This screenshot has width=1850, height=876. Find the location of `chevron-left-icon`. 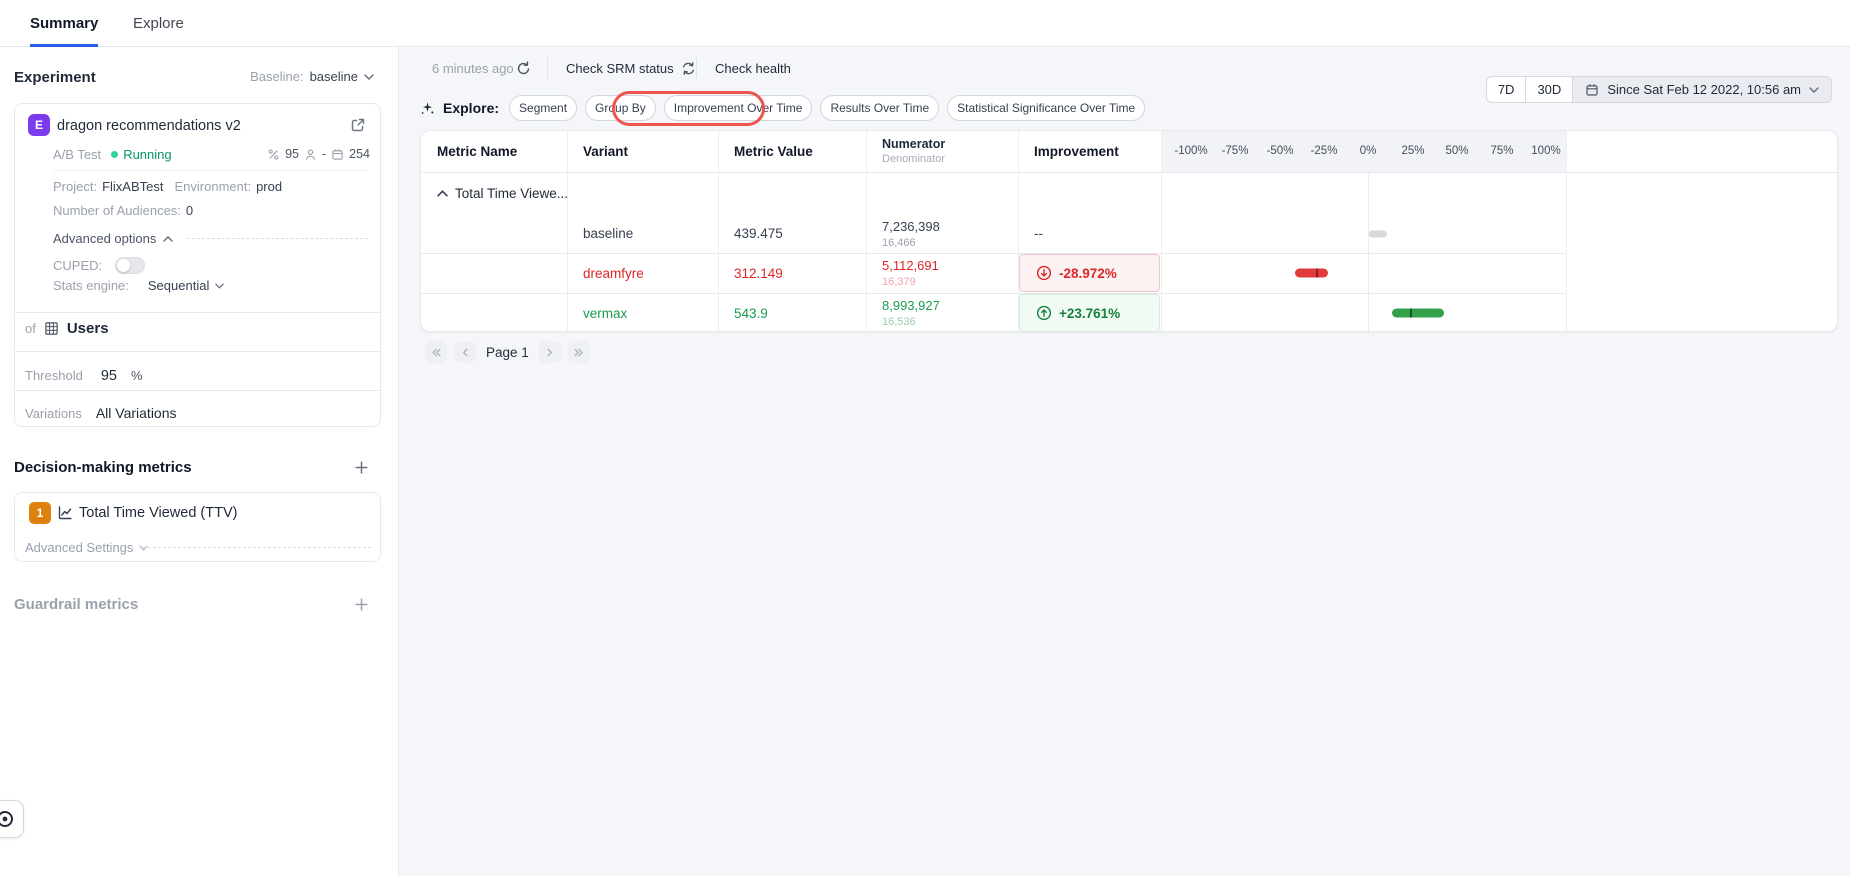

chevron-left-icon is located at coordinates (465, 352).